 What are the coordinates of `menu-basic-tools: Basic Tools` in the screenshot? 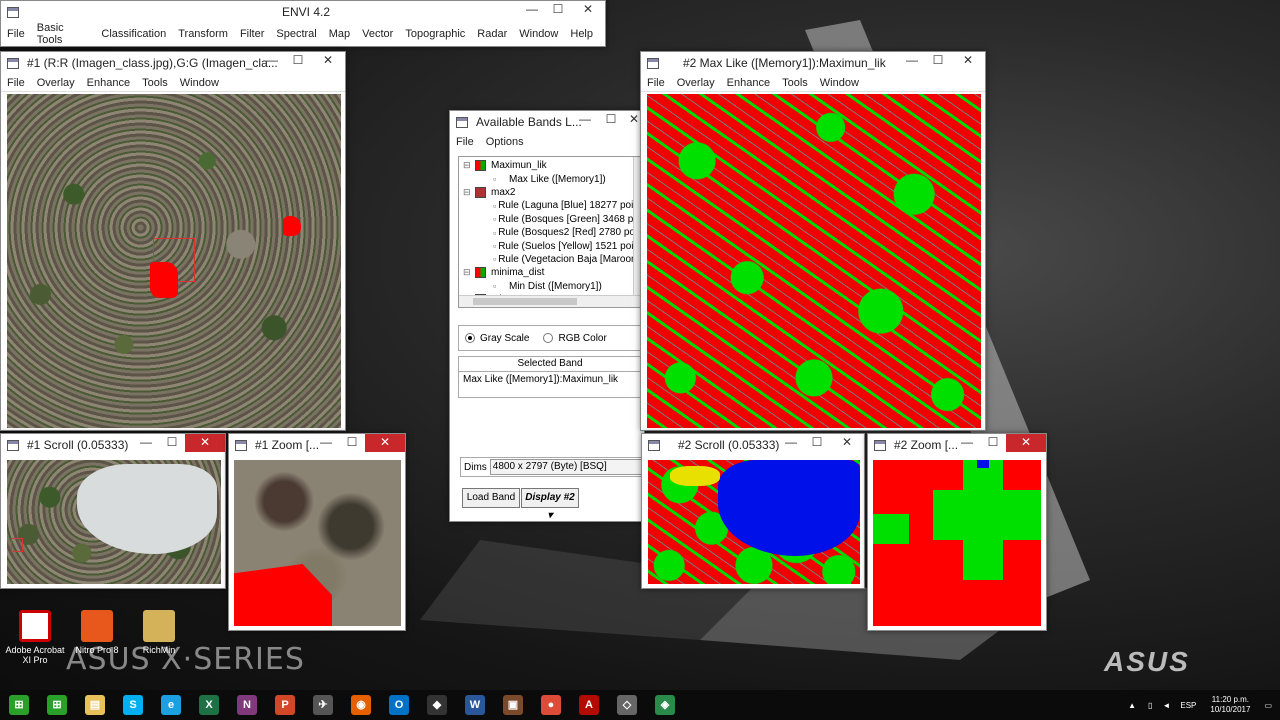 It's located at (63, 34).